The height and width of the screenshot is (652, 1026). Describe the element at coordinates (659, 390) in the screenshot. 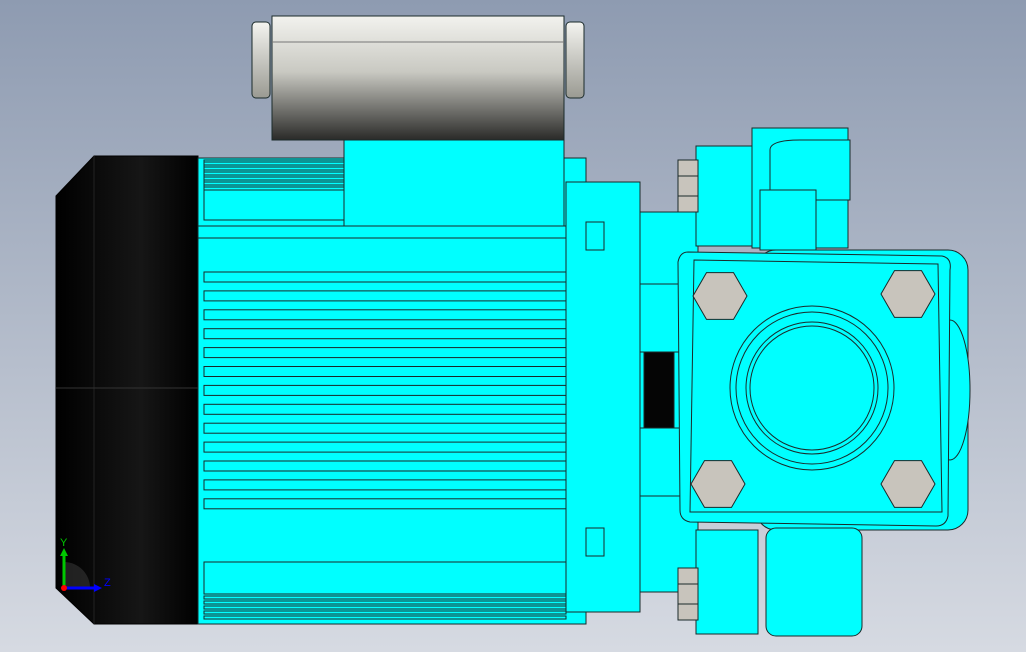

I see `shaft` at that location.